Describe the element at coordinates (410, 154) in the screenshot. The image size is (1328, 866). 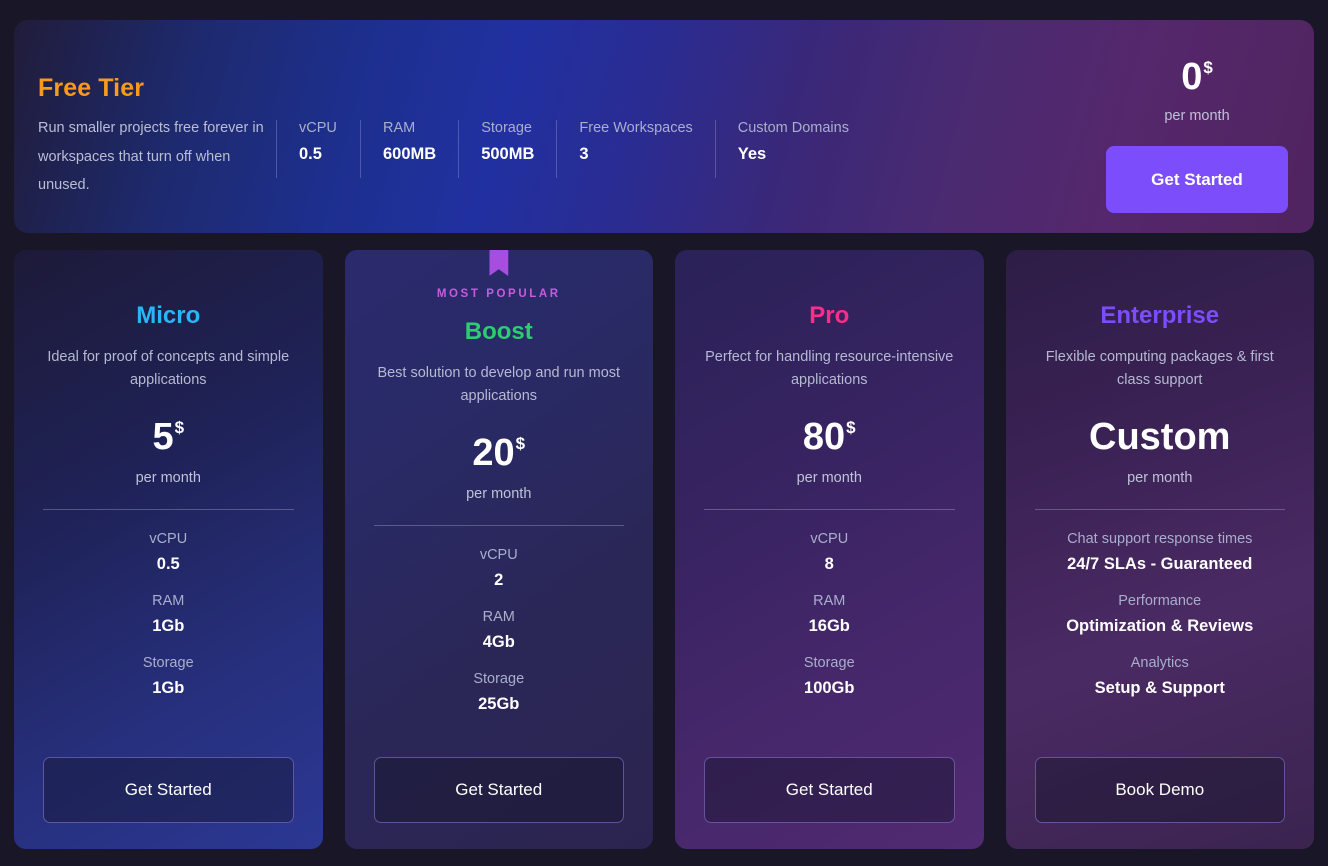
I see `free-tier-spec-value: 600MB` at that location.